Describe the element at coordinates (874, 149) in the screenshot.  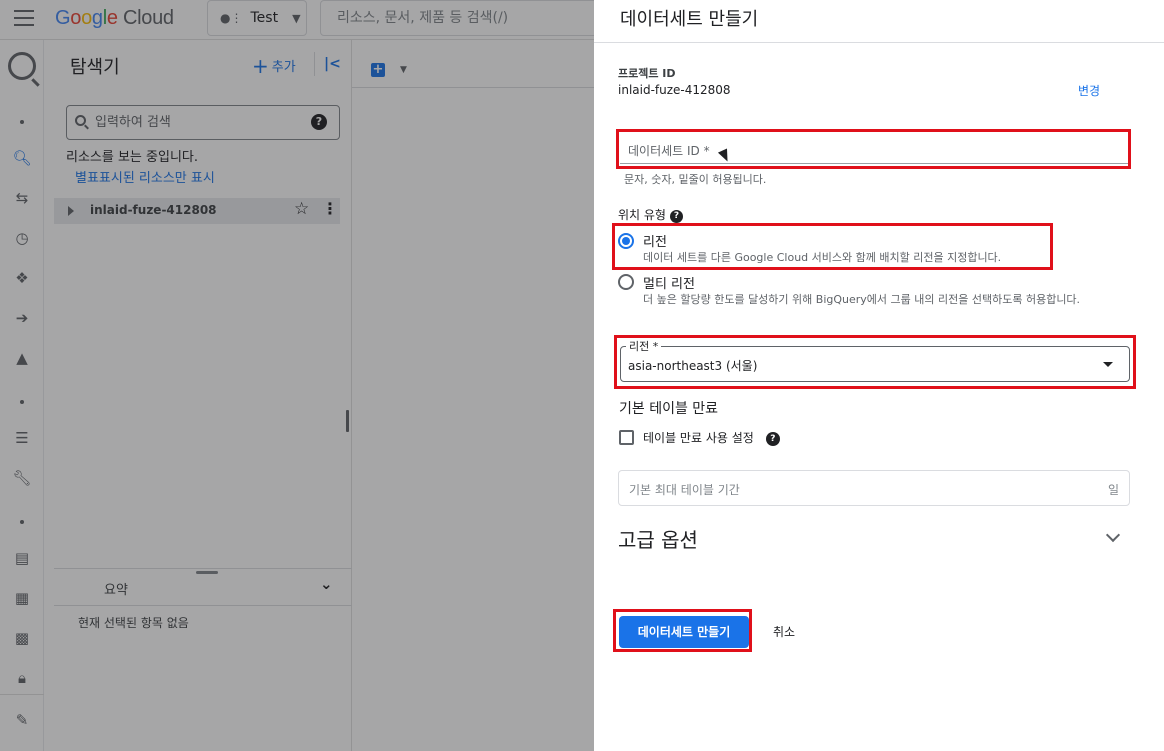
I see `dataset-id-input: 데이터세트 ID *` at that location.